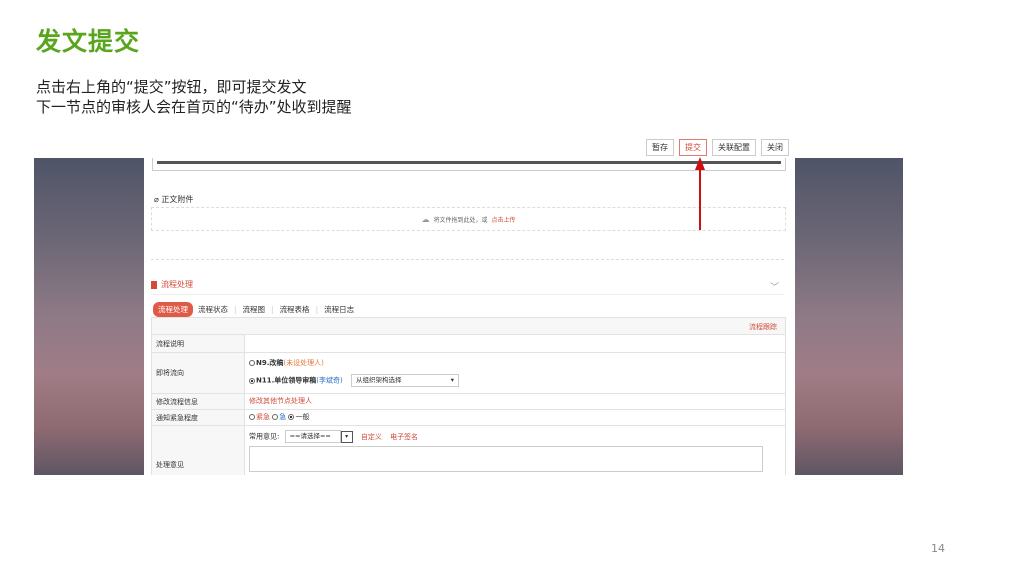  What do you see at coordinates (198, 343) in the screenshot?
I see `description-label: 流程说明` at bounding box center [198, 343].